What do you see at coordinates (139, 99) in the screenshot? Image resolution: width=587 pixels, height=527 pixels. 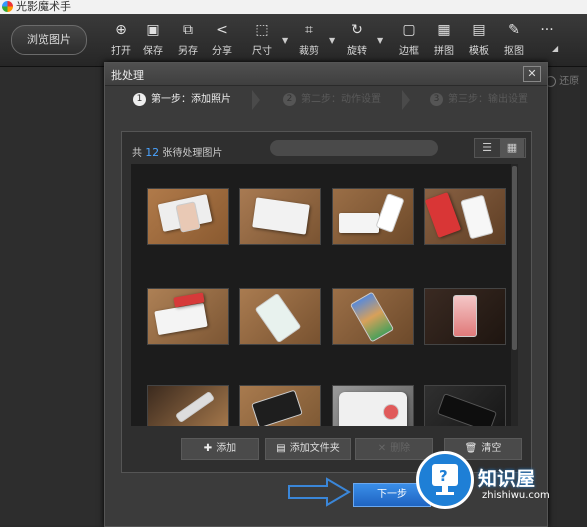 I see `step-1-number: 1` at bounding box center [139, 99].